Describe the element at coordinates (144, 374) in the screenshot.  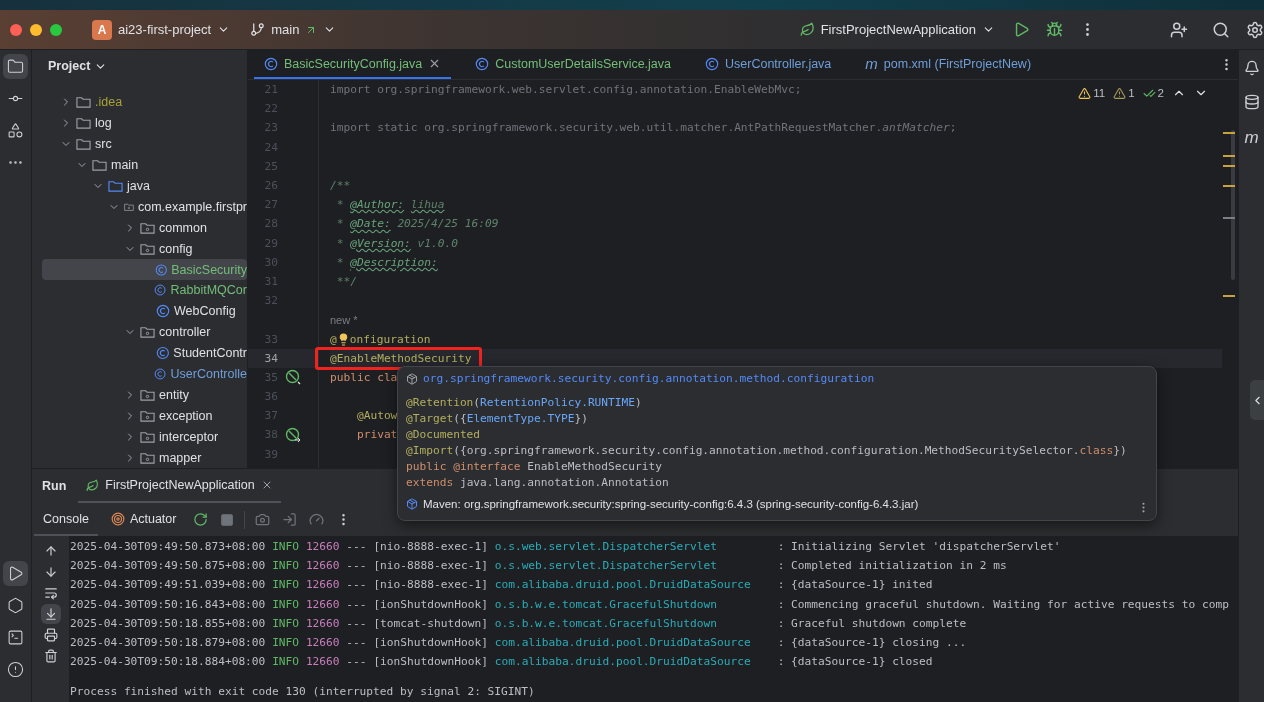
I see `tree-item: UserControlle` at that location.